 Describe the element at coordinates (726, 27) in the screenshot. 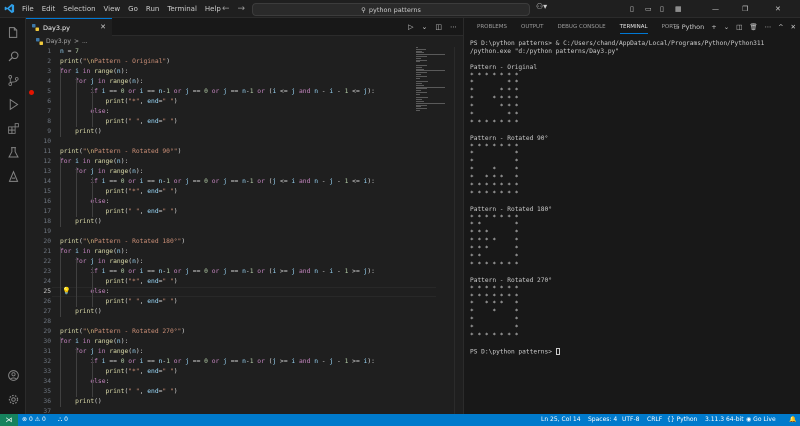

I see `terminal-dropdown-icon: ⌄` at that location.